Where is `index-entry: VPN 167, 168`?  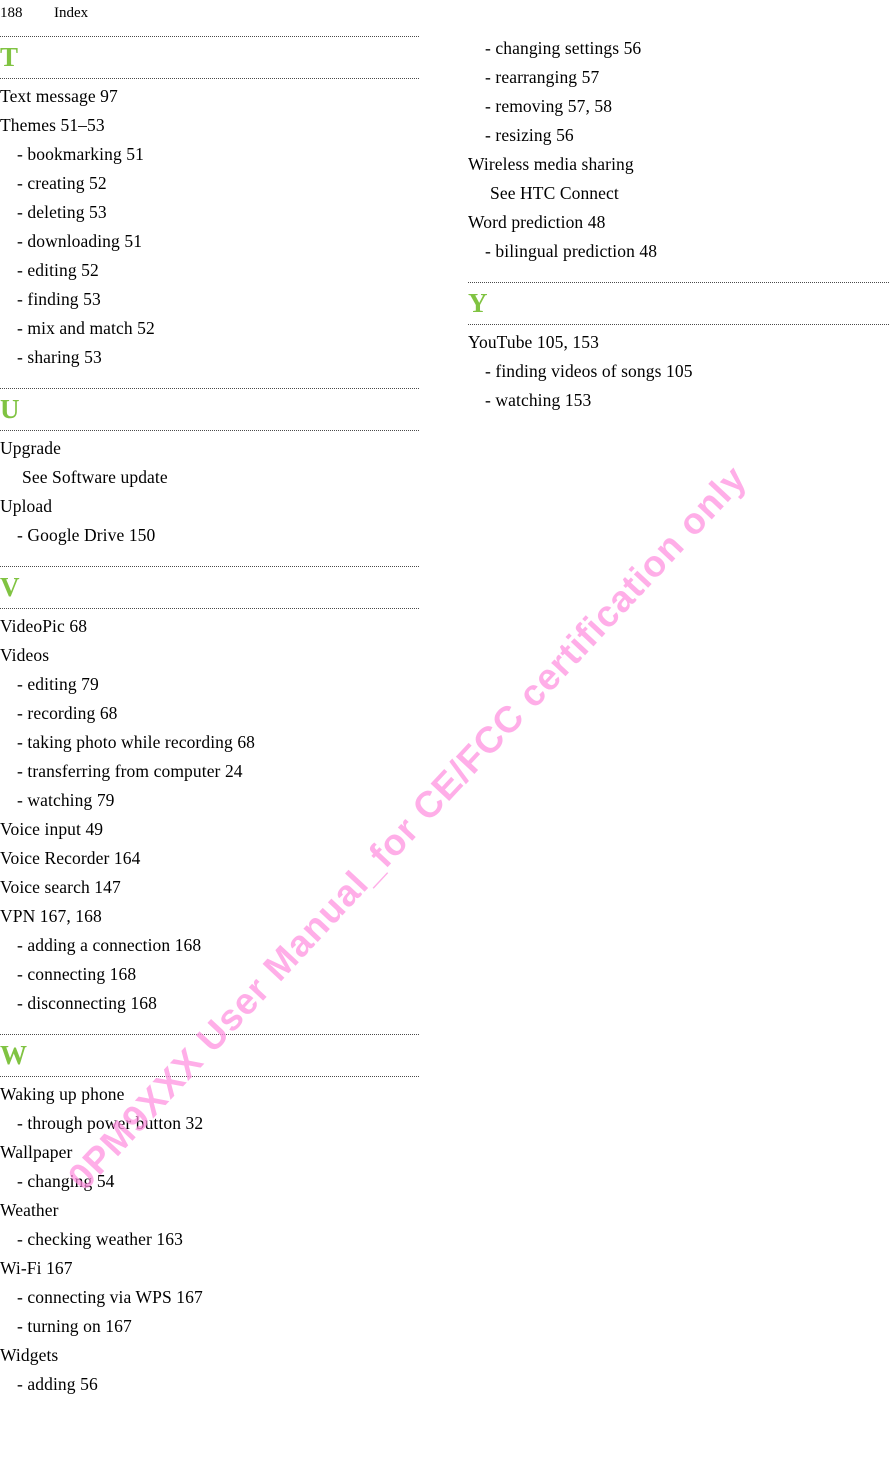 index-entry: VPN 167, 168 is located at coordinates (51, 916).